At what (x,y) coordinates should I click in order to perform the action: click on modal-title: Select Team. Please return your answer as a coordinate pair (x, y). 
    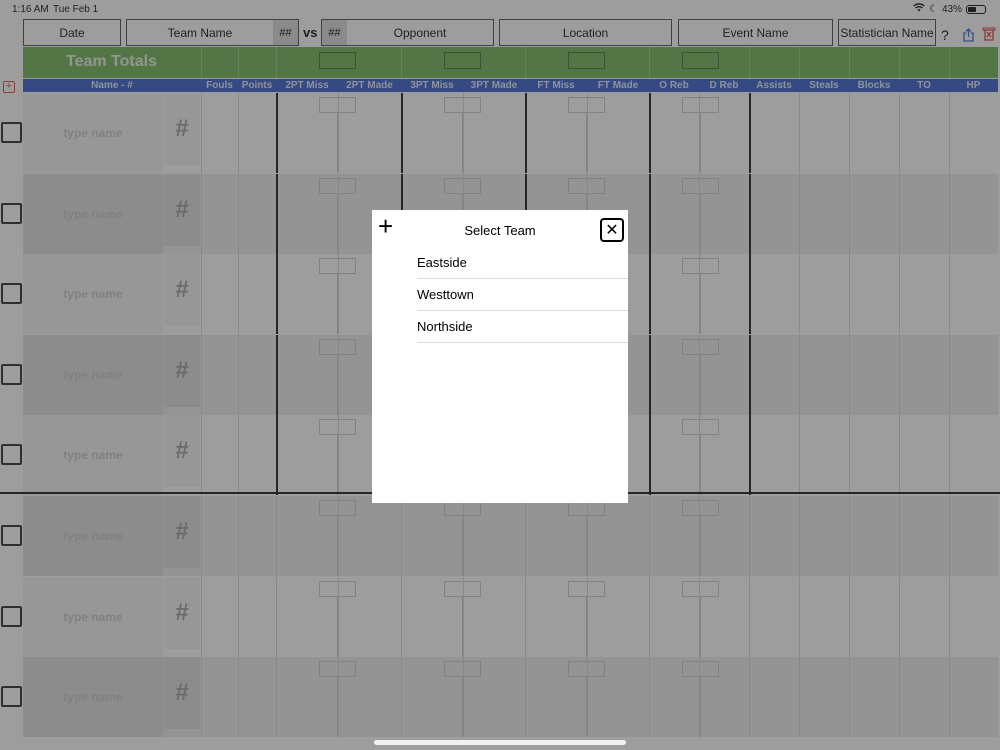
    Looking at the image, I should click on (500, 230).